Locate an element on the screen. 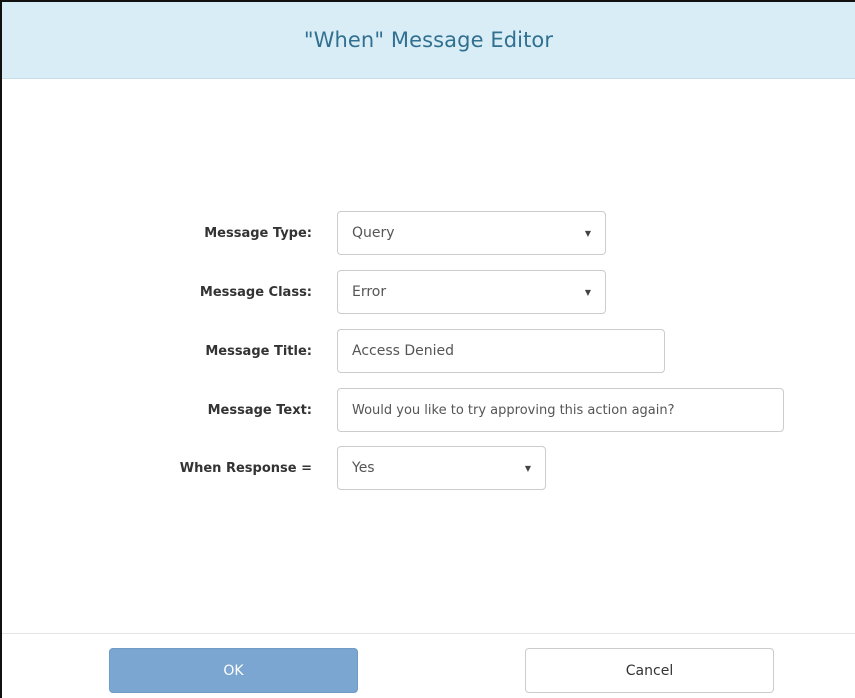 The height and width of the screenshot is (698, 855). dialog-title: "When" Message Editor is located at coordinates (428, 40).